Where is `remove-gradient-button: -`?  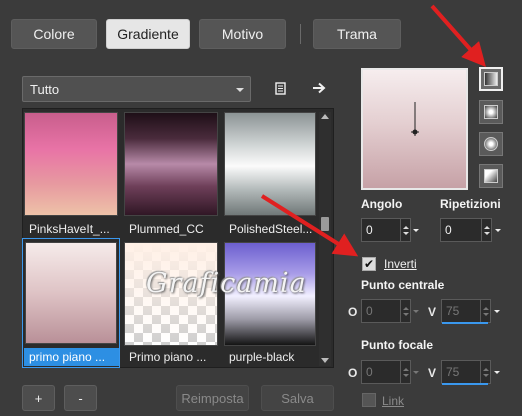 remove-gradient-button: - is located at coordinates (80, 398).